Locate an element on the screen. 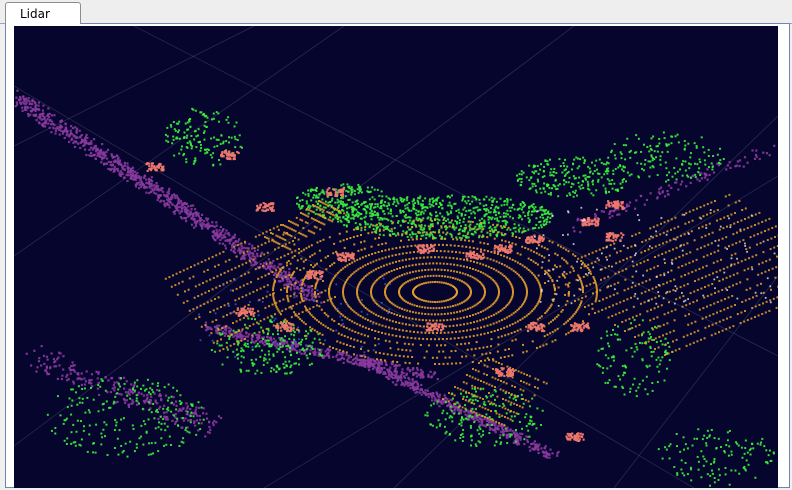 The image size is (792, 490). tab-bar: Lidar is located at coordinates (396, 12).